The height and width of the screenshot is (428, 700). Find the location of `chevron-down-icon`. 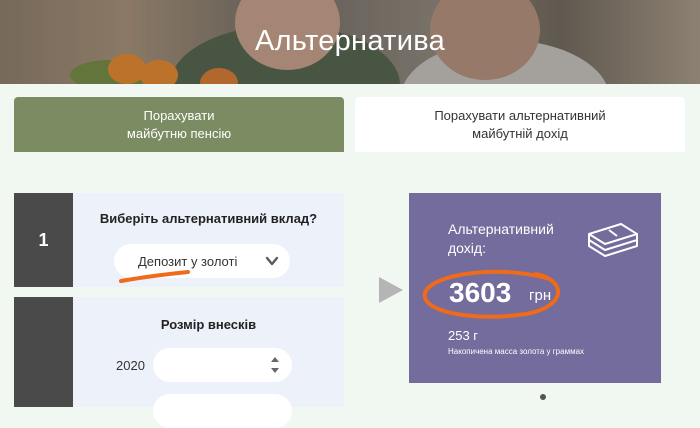

chevron-down-icon is located at coordinates (272, 262).